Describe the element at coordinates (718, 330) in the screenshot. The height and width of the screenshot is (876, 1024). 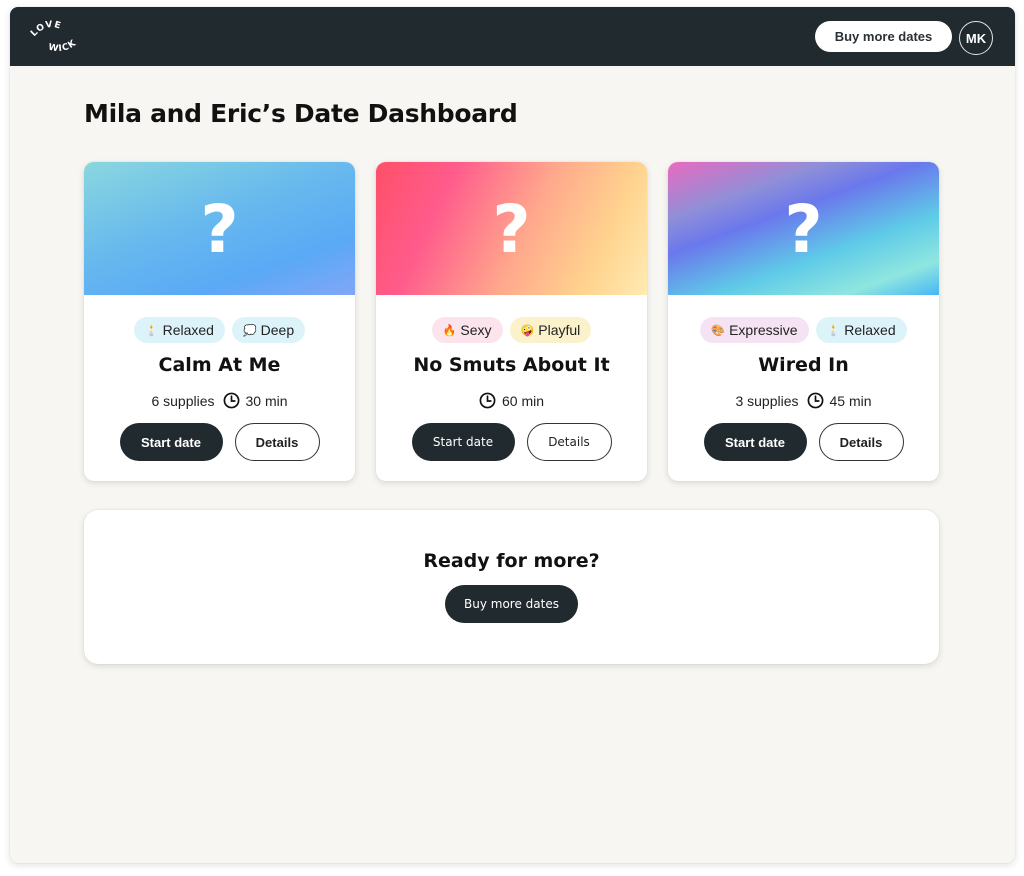
I see `palette-icon: 🎨` at that location.